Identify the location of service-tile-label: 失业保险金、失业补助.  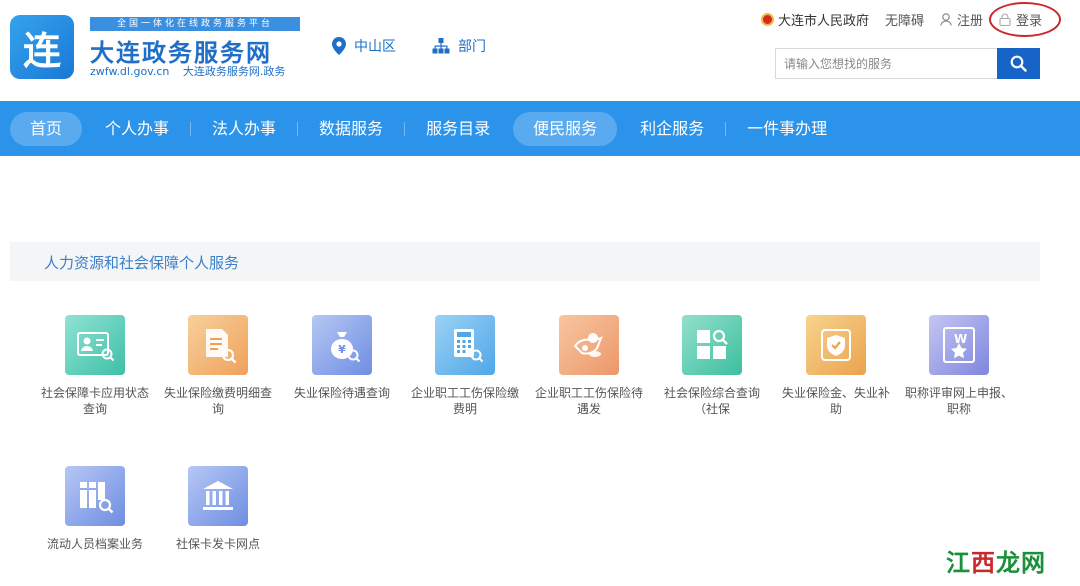
(836, 401).